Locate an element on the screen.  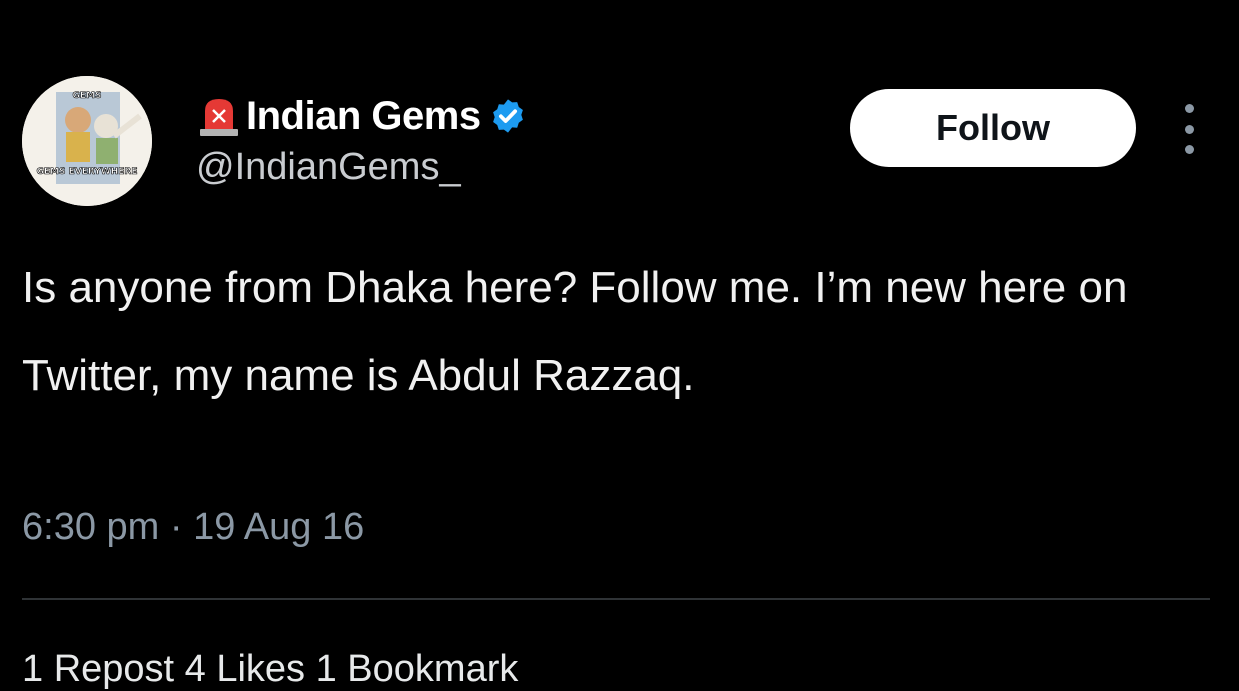
author-display-name: Indian Gems is located at coordinates (363, 115).